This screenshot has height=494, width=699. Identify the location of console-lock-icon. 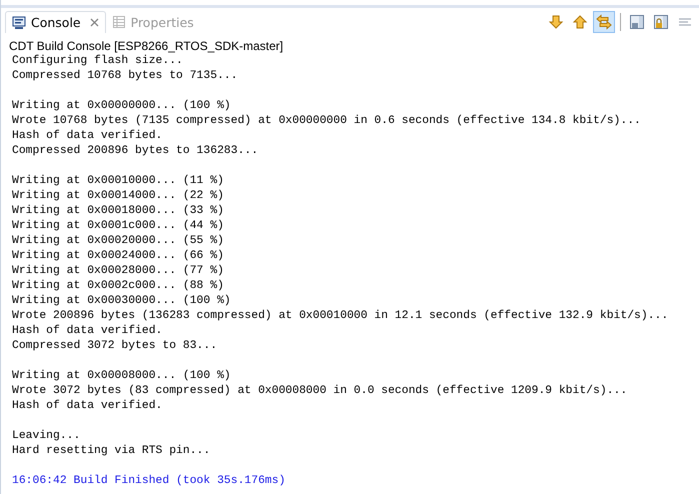
(661, 22).